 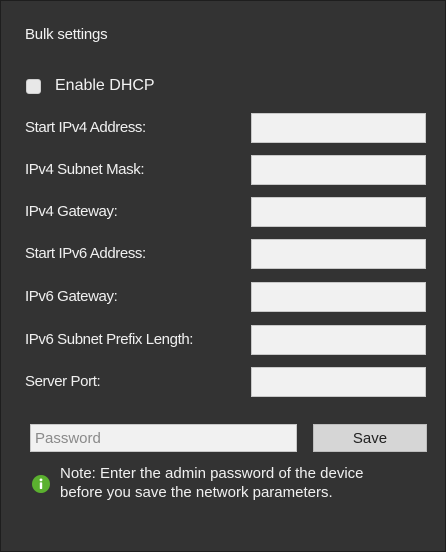 What do you see at coordinates (338, 254) in the screenshot?
I see `start-ipv6-address-input` at bounding box center [338, 254].